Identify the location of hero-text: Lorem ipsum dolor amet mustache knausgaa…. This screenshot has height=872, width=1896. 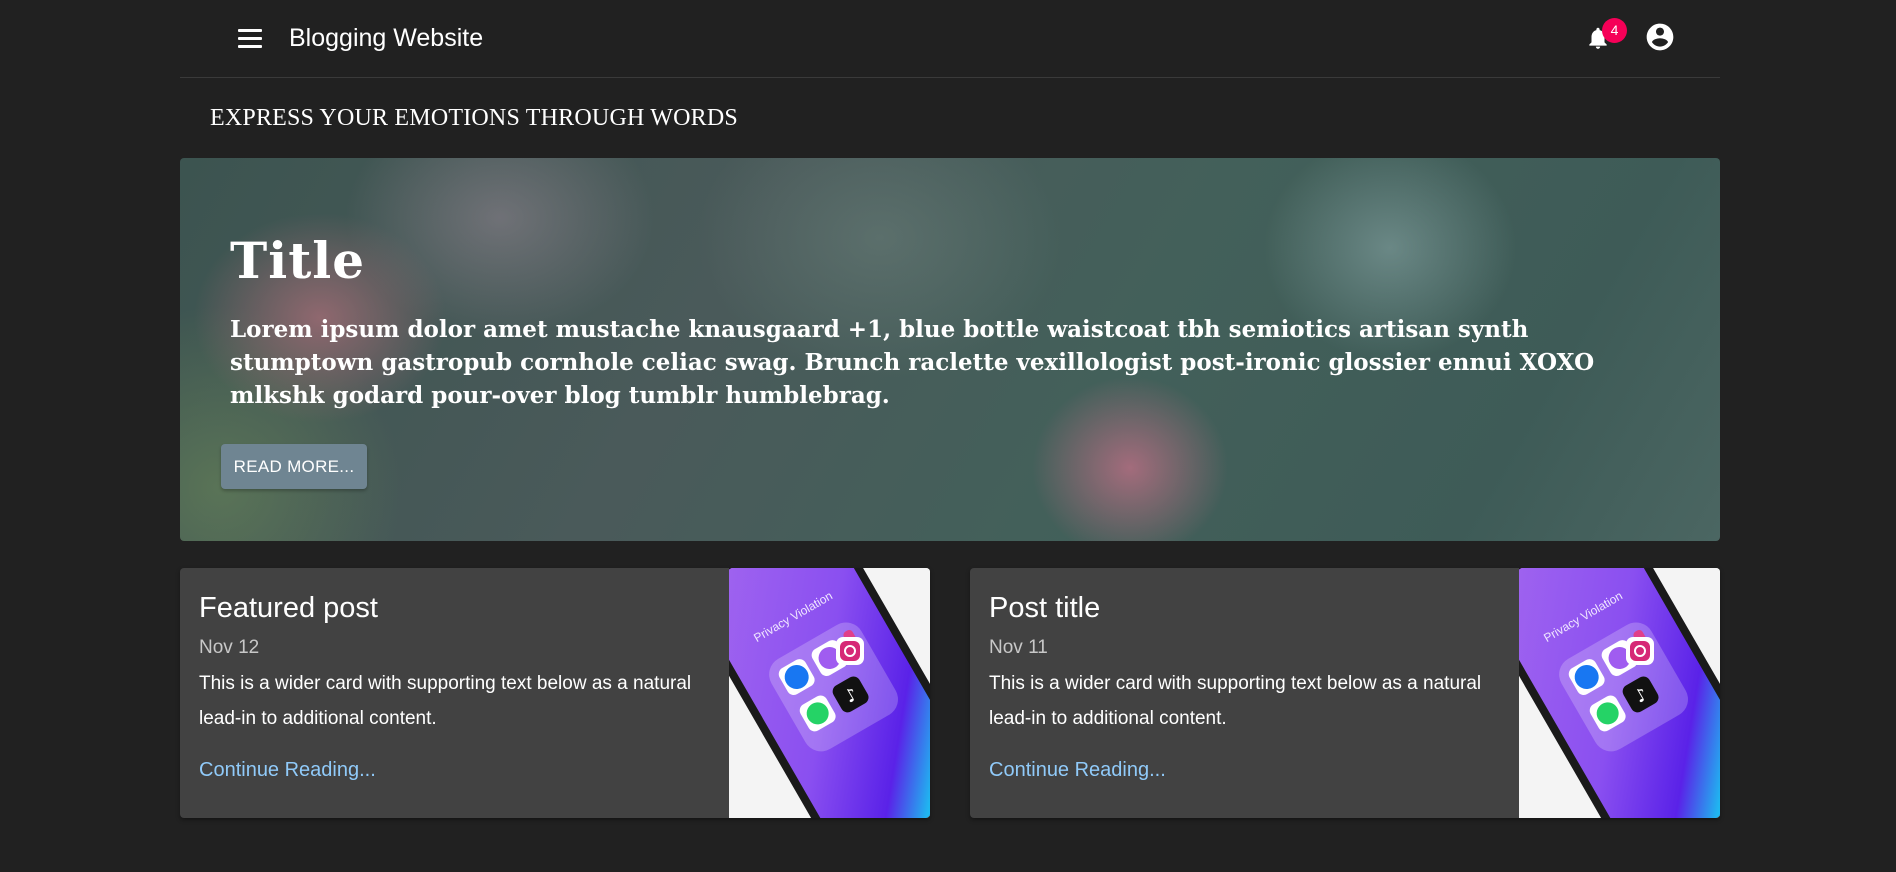
(912, 362).